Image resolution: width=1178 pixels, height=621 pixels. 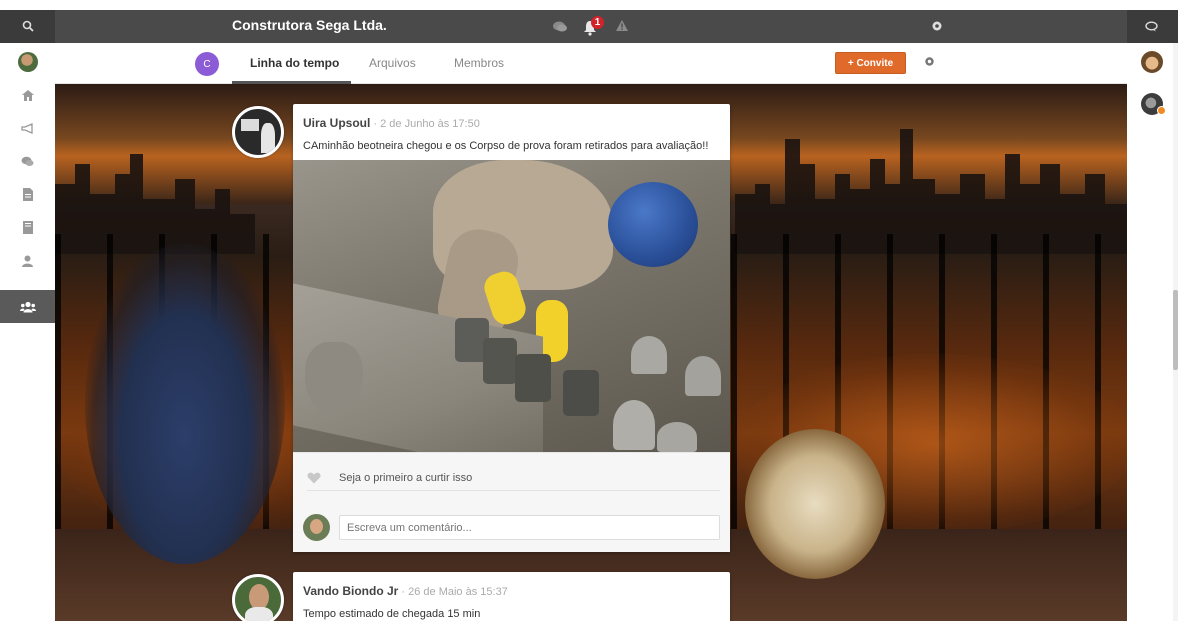 I want to click on status-badge, so click(x=1161, y=110).